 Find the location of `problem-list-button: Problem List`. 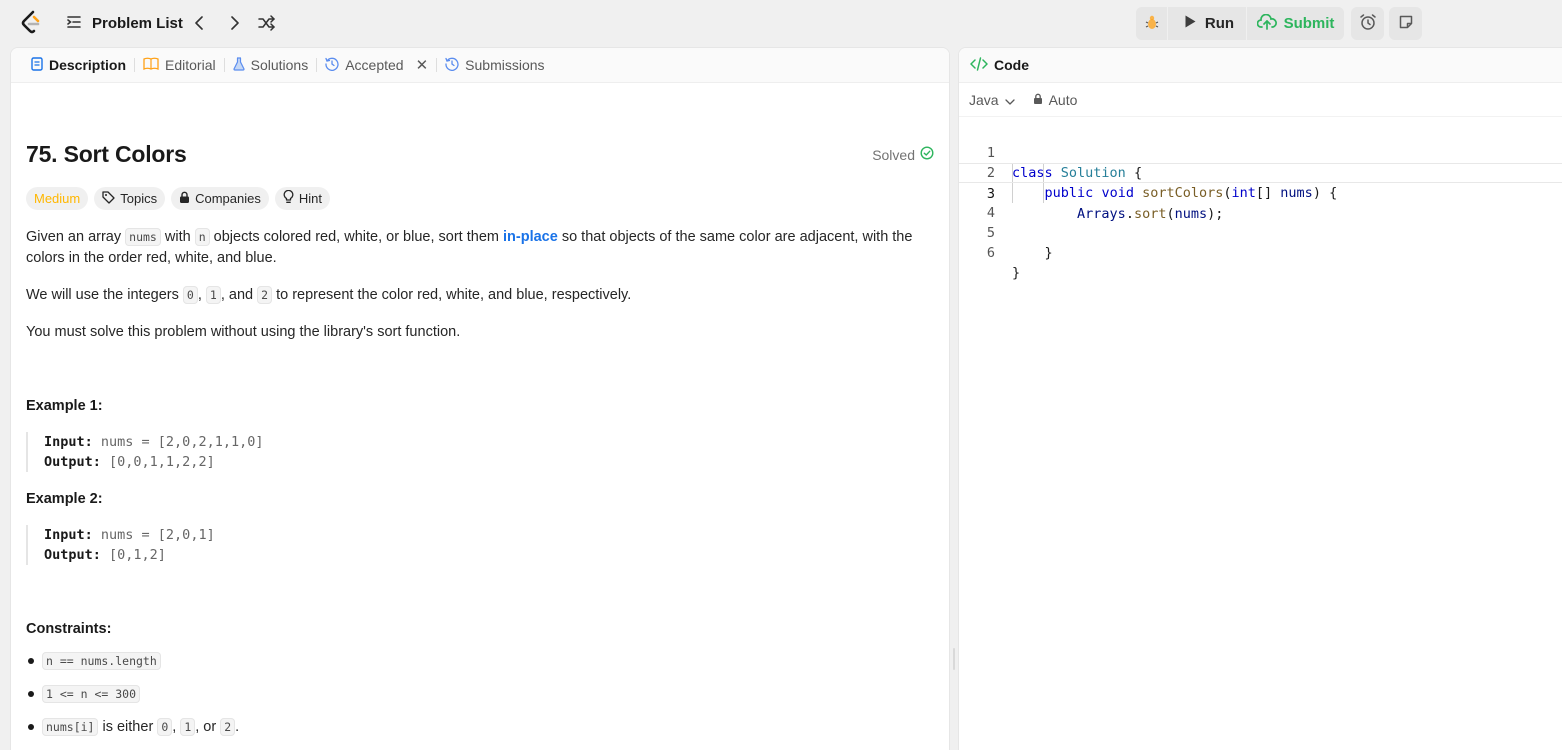

problem-list-button: Problem List is located at coordinates (124, 23).